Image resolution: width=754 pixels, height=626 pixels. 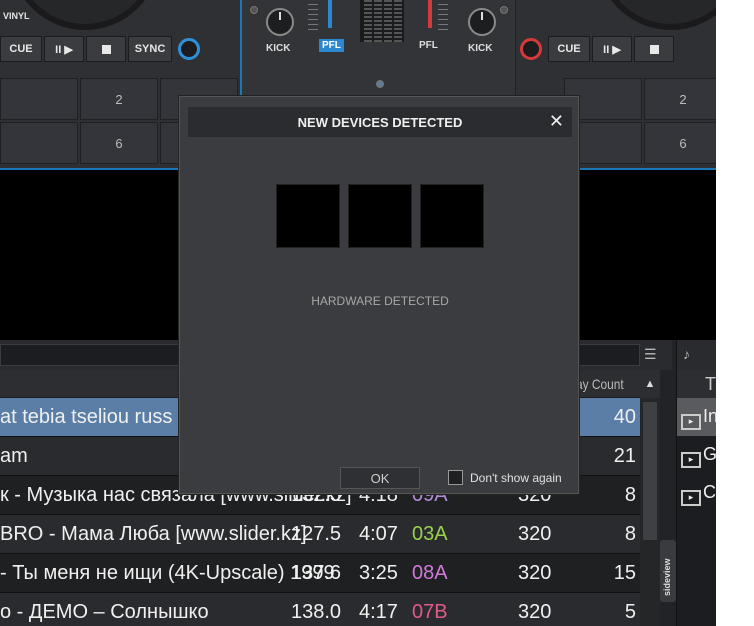 I want to click on track-playcount: 5, so click(x=630, y=612).